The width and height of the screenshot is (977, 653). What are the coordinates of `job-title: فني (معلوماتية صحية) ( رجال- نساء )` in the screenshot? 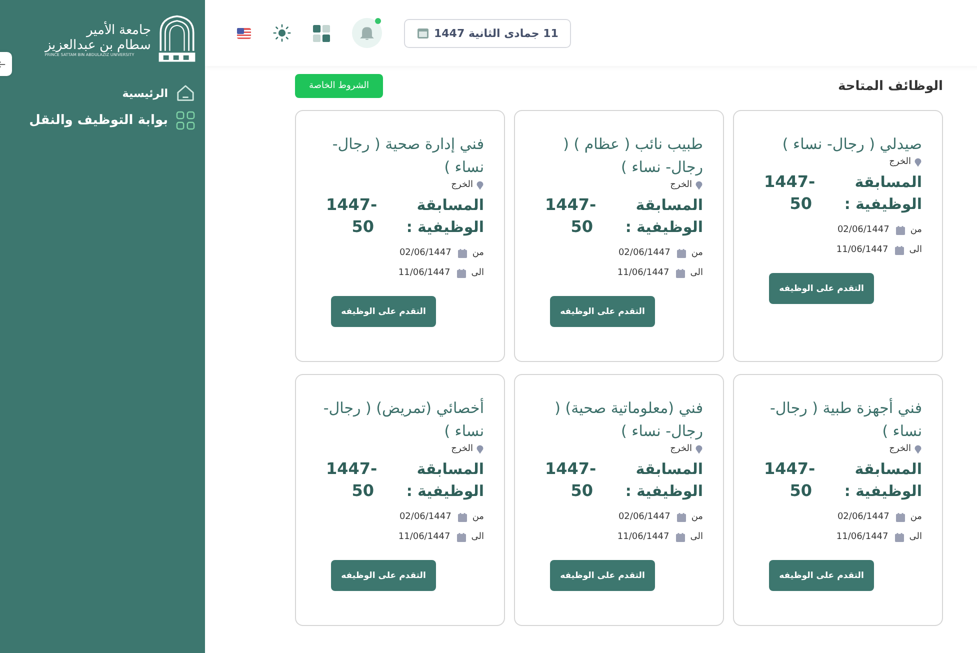 It's located at (628, 420).